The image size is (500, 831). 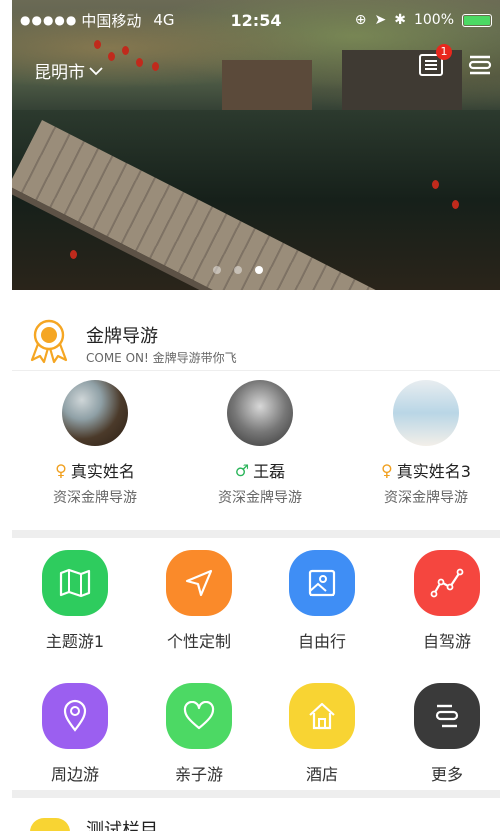 I want to click on category-label: 自由行, so click(x=321, y=641).